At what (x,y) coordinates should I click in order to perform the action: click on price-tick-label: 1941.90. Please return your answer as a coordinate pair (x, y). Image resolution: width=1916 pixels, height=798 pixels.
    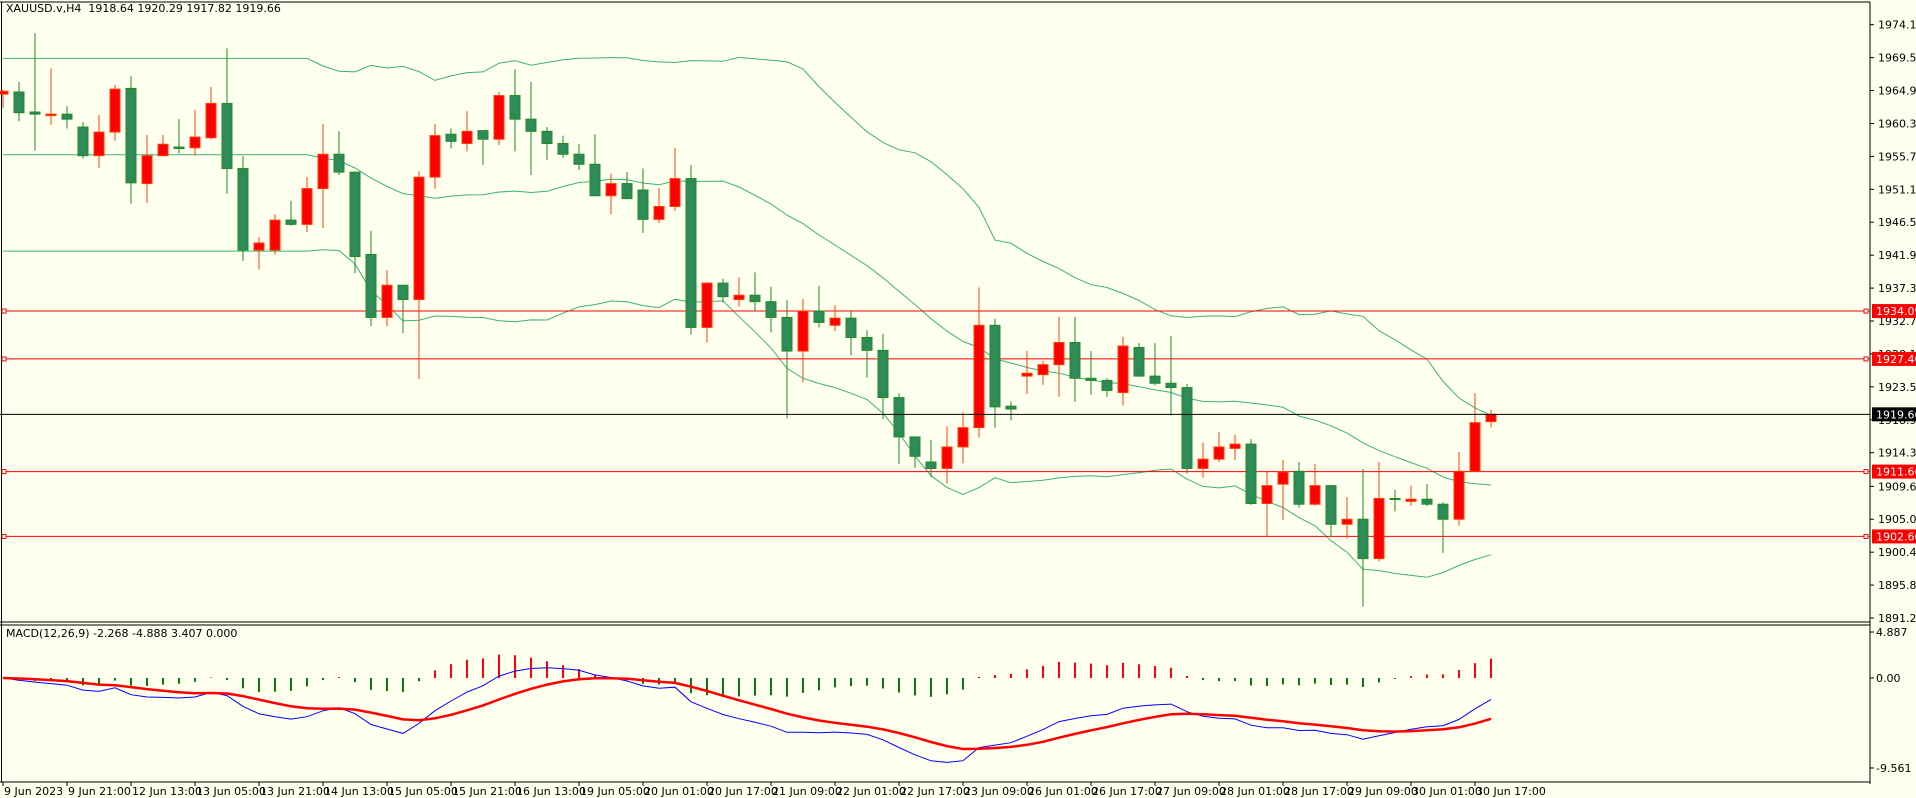
    Looking at the image, I should click on (1897, 255).